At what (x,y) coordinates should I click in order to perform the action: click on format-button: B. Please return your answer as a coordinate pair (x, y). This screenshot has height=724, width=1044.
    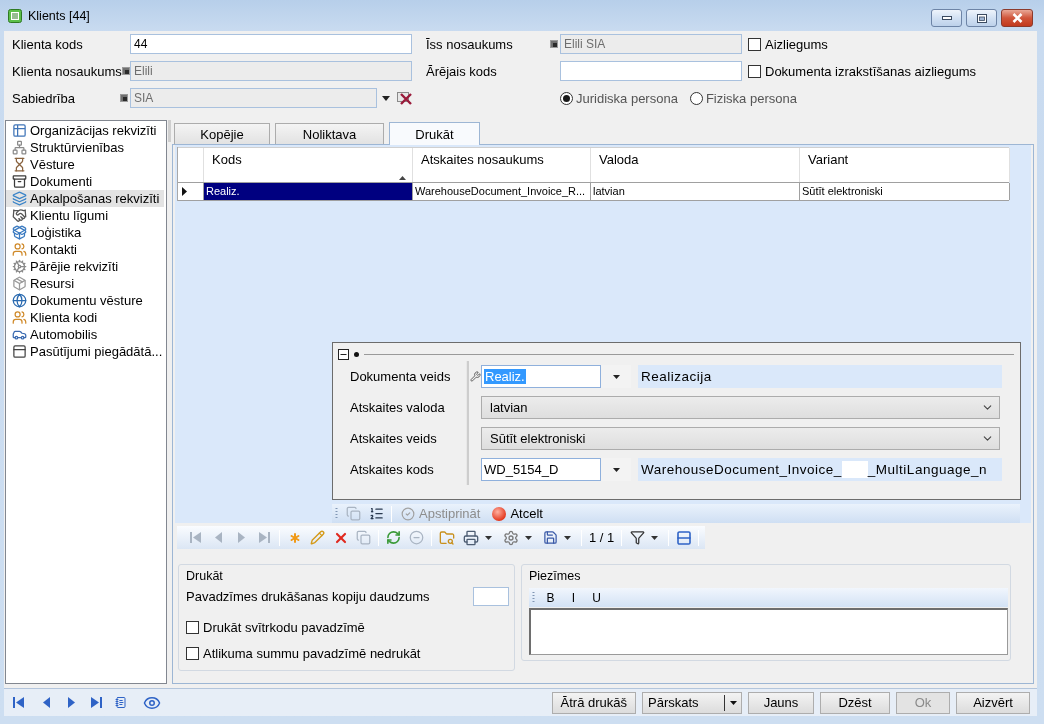
    Looking at the image, I should click on (550, 597).